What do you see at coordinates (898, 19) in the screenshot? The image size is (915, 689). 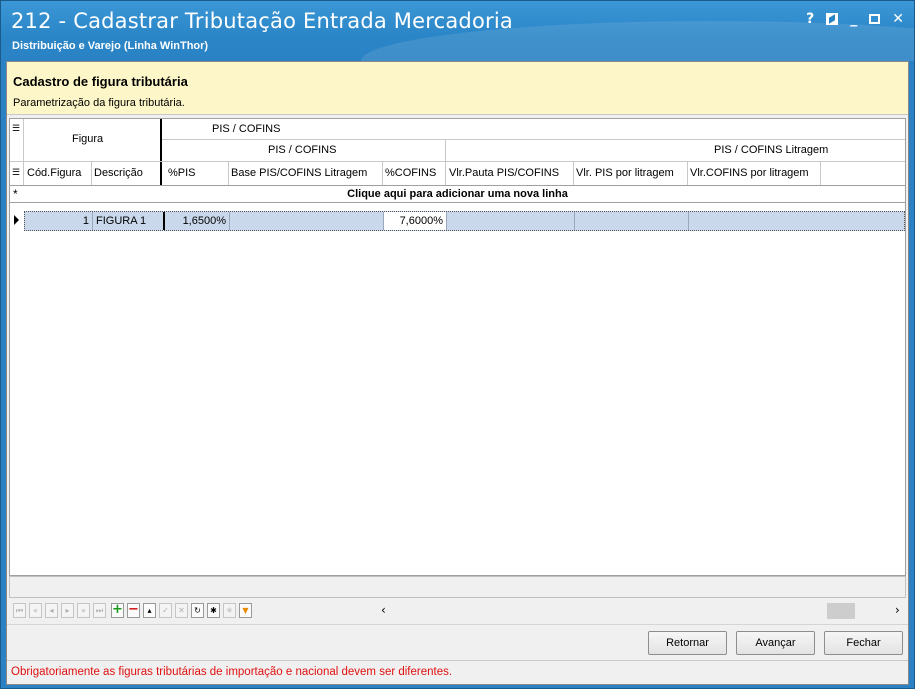 I see `close-icon: ✕` at bounding box center [898, 19].